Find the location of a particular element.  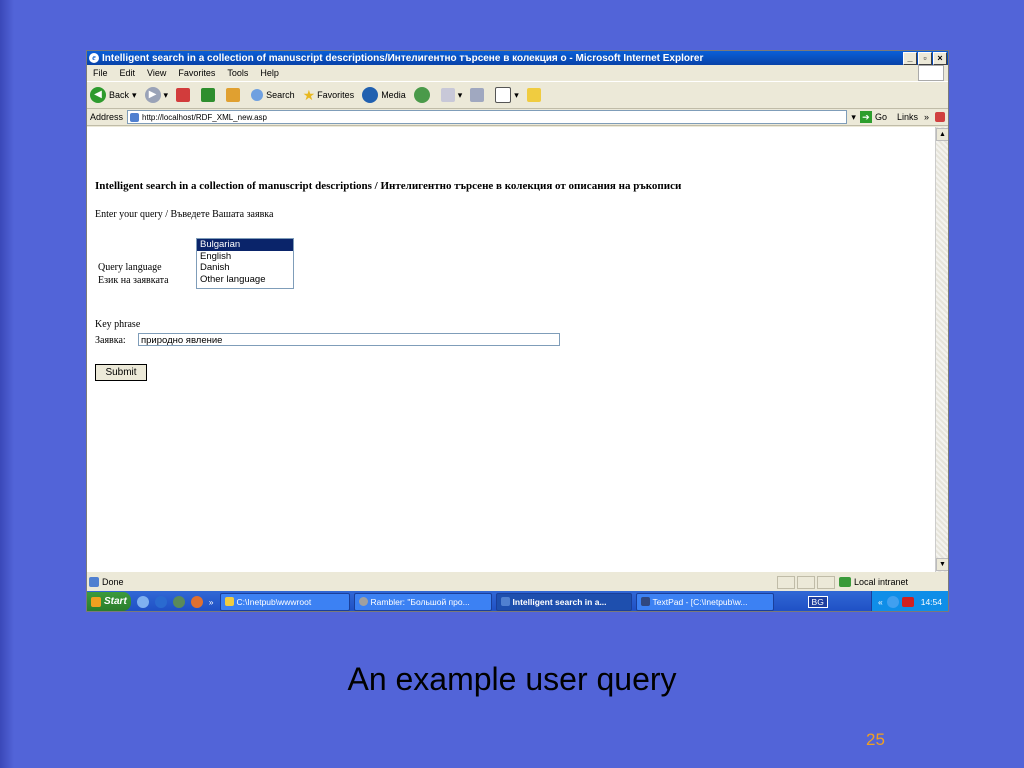

links-chevron-icon: » is located at coordinates (926, 117).